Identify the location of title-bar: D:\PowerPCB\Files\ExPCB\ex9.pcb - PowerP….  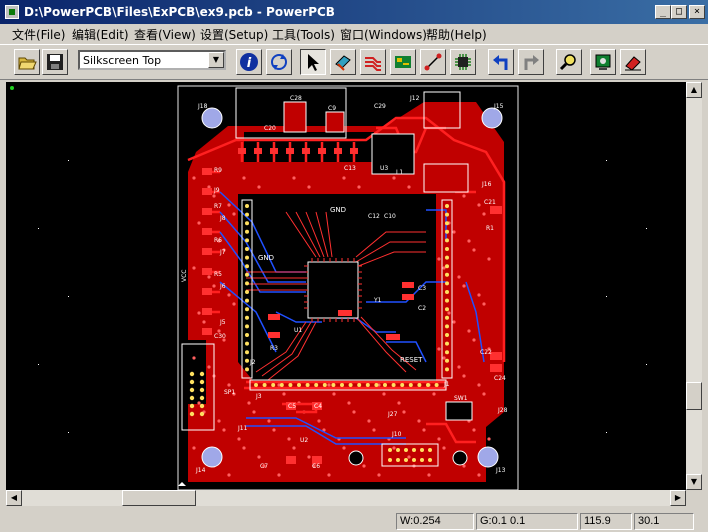
(354, 12).